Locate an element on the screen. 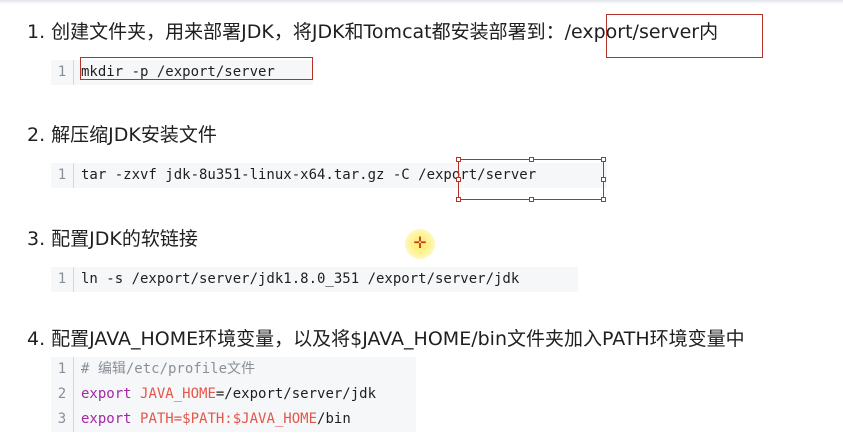 The image size is (843, 443). crosshair-cursor-icon: ✛ is located at coordinates (420, 242).